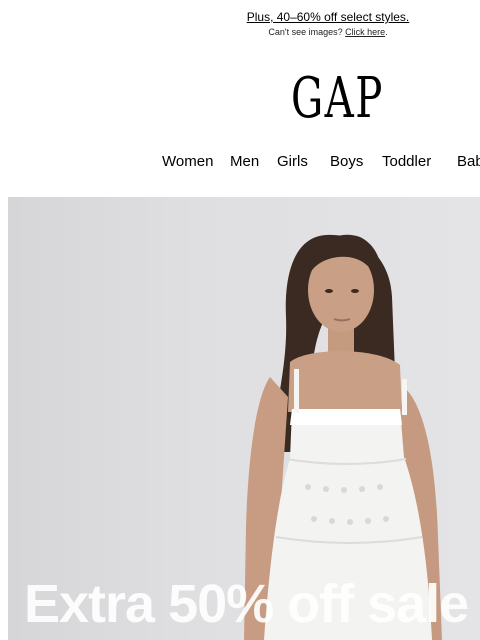 This screenshot has height=640, width=480. Describe the element at coordinates (305, 32) in the screenshot. I see `cant-see-images-text: Can't see images?` at that location.